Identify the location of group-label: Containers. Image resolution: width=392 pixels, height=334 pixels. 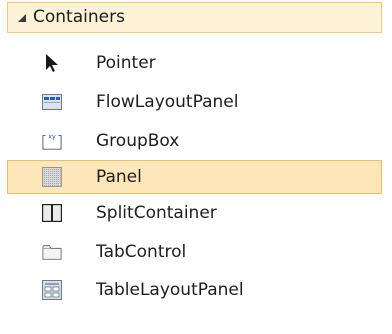
(79, 17).